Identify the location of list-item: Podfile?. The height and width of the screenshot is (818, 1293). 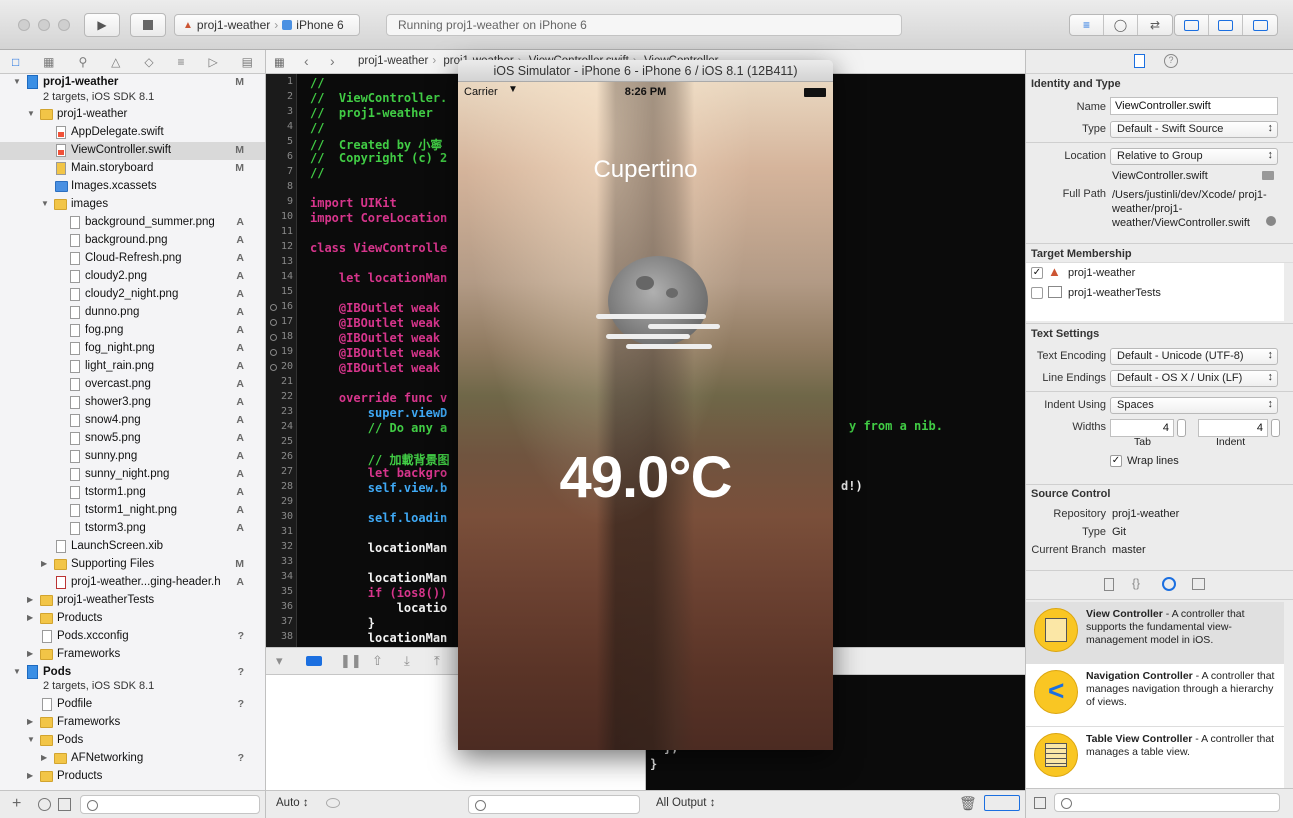
(132, 705).